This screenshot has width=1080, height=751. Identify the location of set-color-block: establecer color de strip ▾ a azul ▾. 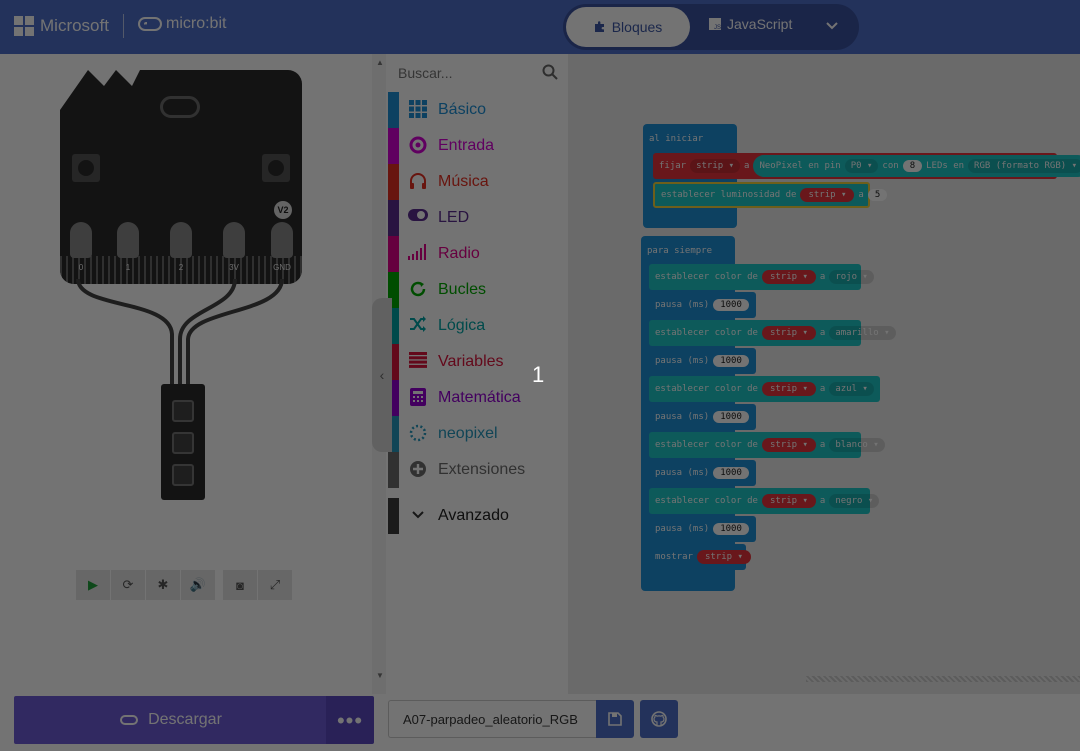
(764, 389).